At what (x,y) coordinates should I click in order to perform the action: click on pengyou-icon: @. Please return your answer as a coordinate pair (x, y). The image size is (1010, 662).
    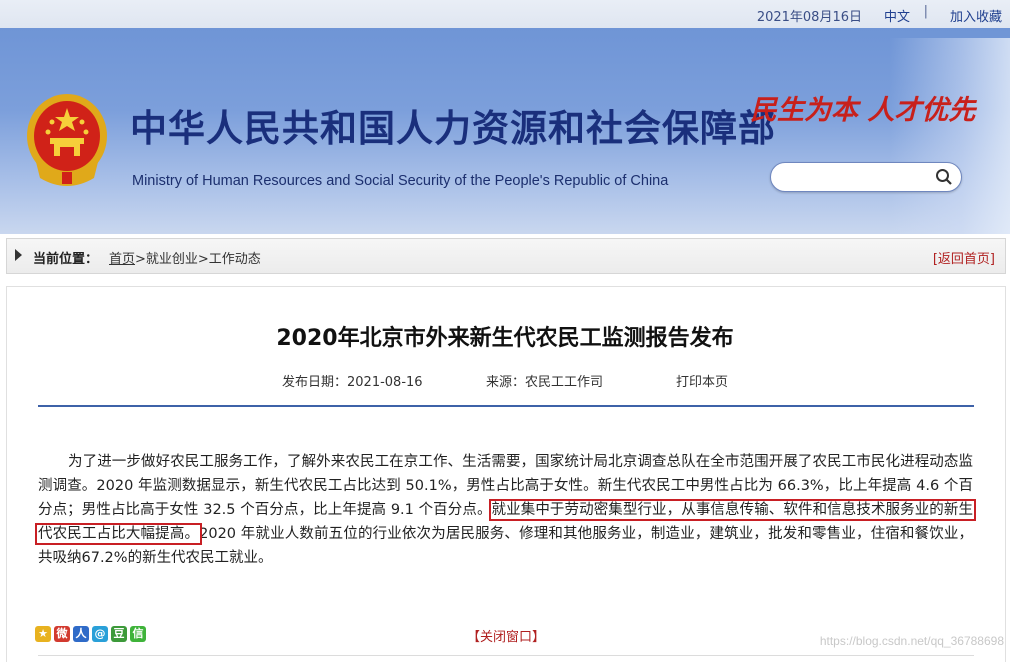
    Looking at the image, I should click on (100, 634).